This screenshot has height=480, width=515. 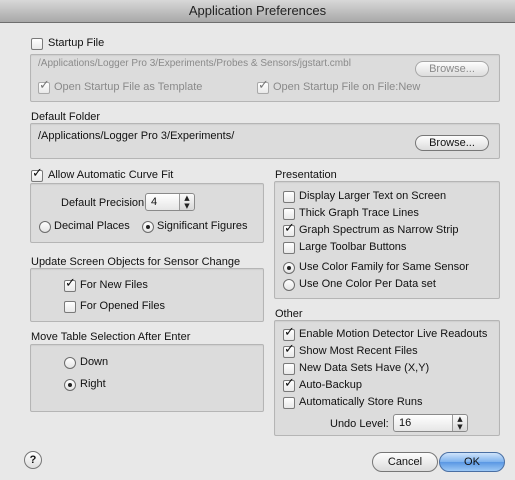 I want to click on curve-fit-group, so click(x=147, y=213).